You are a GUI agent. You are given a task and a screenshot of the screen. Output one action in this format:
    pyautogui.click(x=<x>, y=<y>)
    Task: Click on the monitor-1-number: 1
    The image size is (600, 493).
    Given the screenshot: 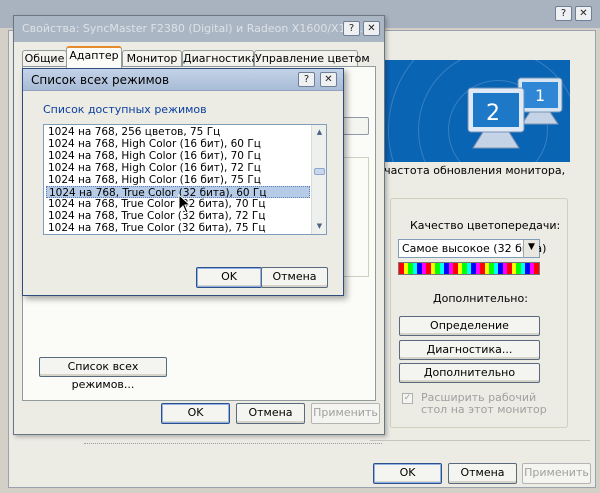 What is the action you would take?
    pyautogui.click(x=540, y=95)
    